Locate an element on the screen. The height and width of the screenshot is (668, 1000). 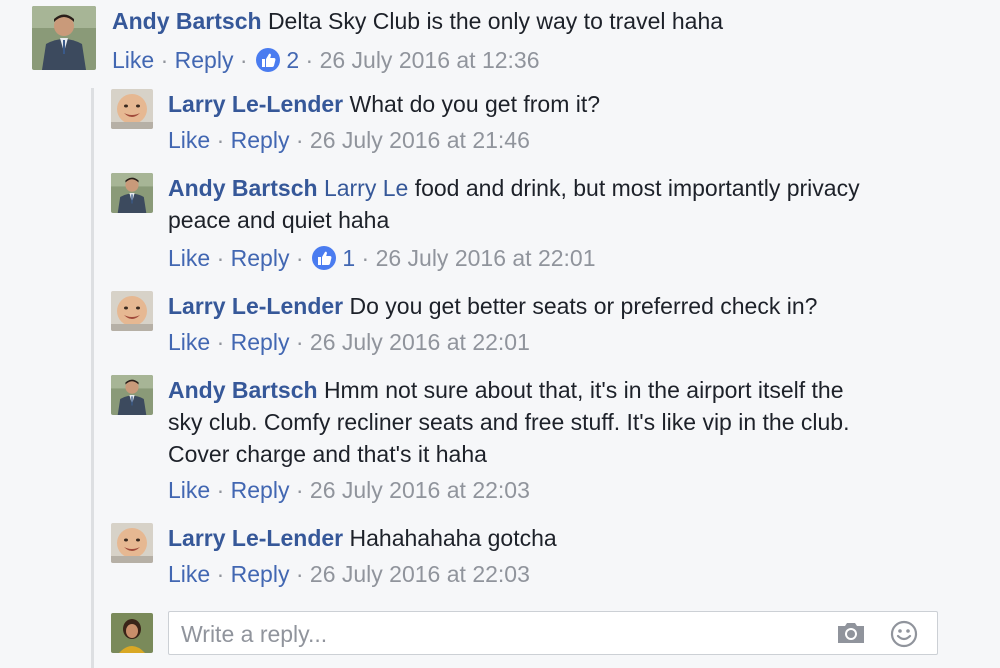
timestamp: 26 July 2016 at 12:36 is located at coordinates (430, 60).